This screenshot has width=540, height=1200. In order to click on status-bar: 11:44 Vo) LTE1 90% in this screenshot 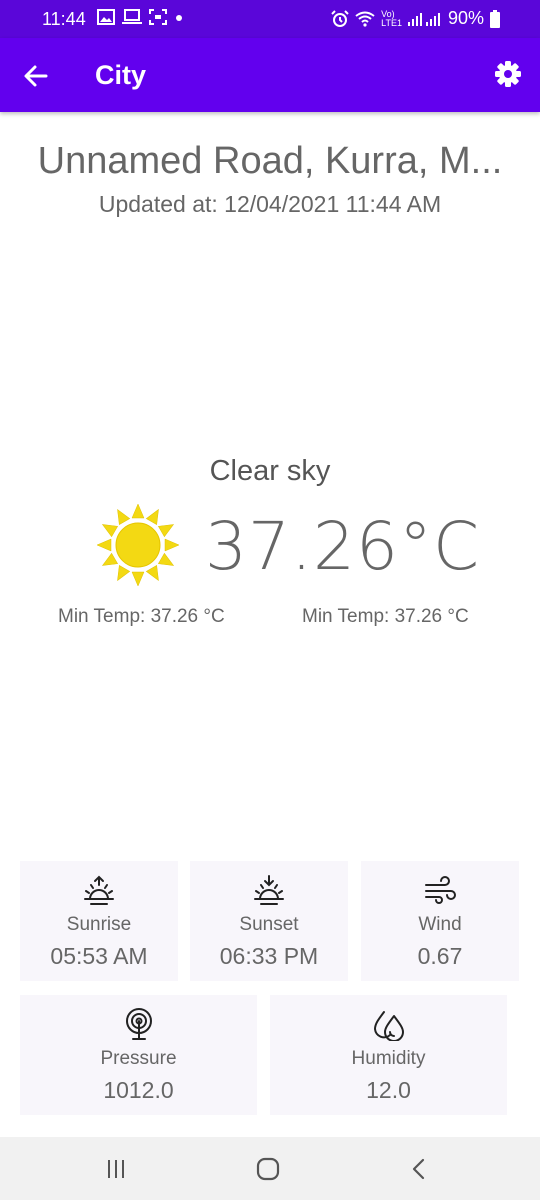, I will do `click(270, 19)`.